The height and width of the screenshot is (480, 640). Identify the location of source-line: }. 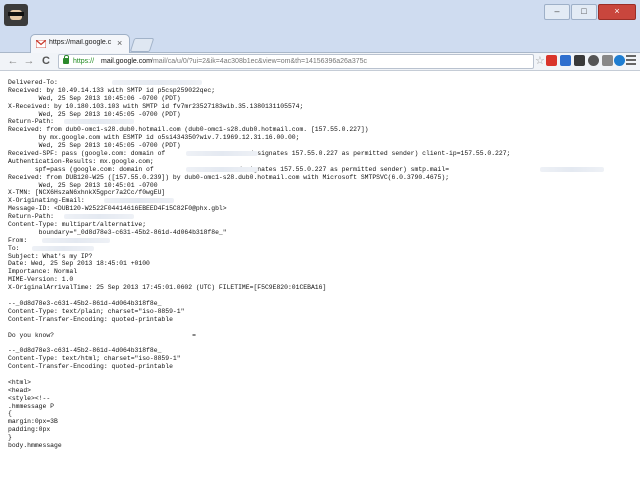
(10, 438).